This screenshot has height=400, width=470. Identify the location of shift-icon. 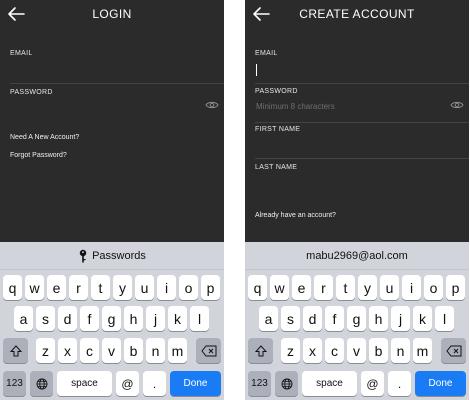
(15, 350).